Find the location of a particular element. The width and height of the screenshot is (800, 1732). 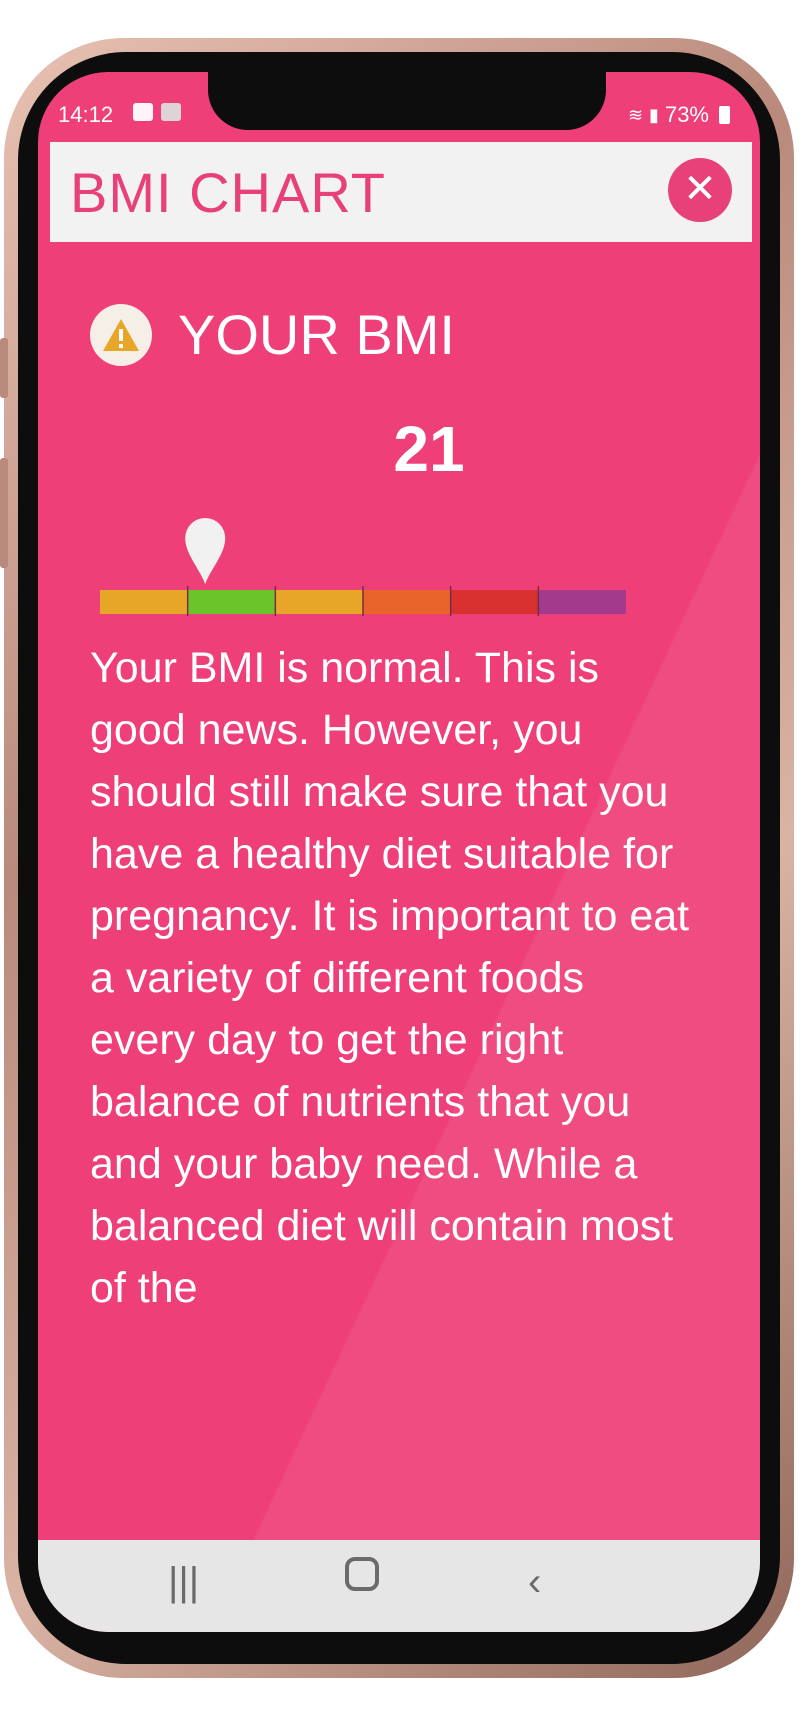

home-icon is located at coordinates (362, 1579).